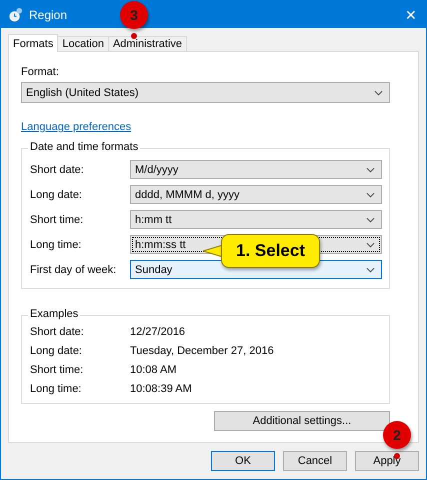 The image size is (427, 480). I want to click on example-value: 12/27/2016, so click(158, 332).